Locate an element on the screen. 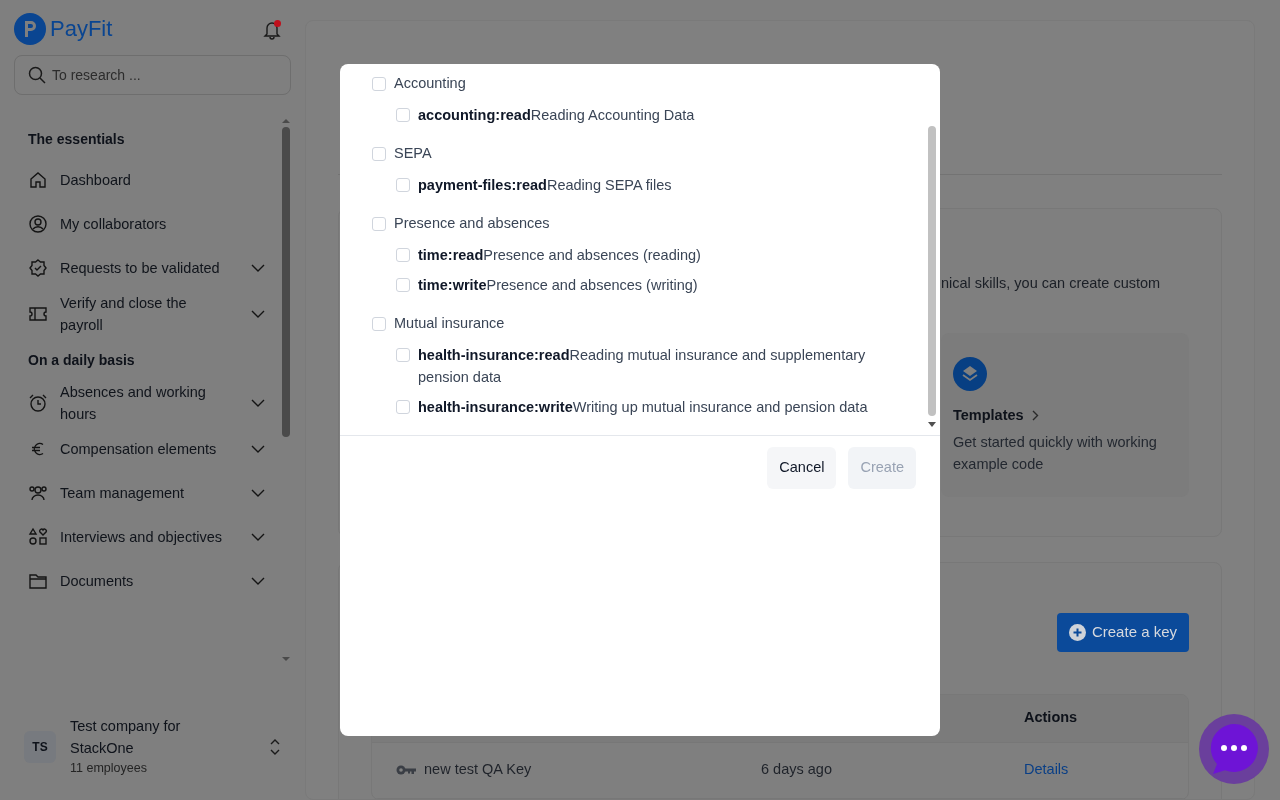  scope-label: accounting:readReading Accounting Data is located at coordinates (556, 115).